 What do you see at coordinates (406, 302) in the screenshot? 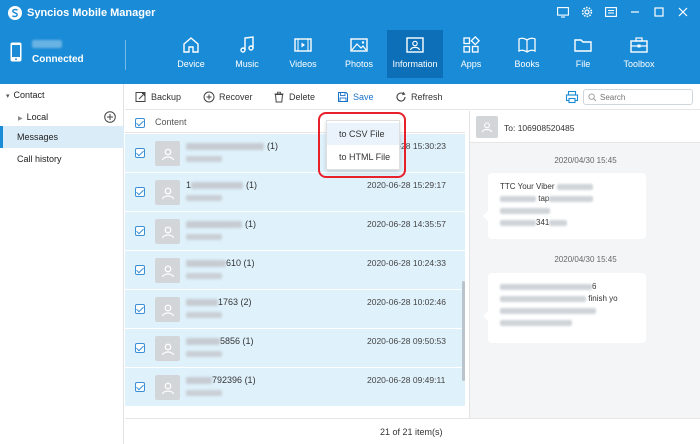
I see `message-date: 2020-06-28 10:02:46` at bounding box center [406, 302].